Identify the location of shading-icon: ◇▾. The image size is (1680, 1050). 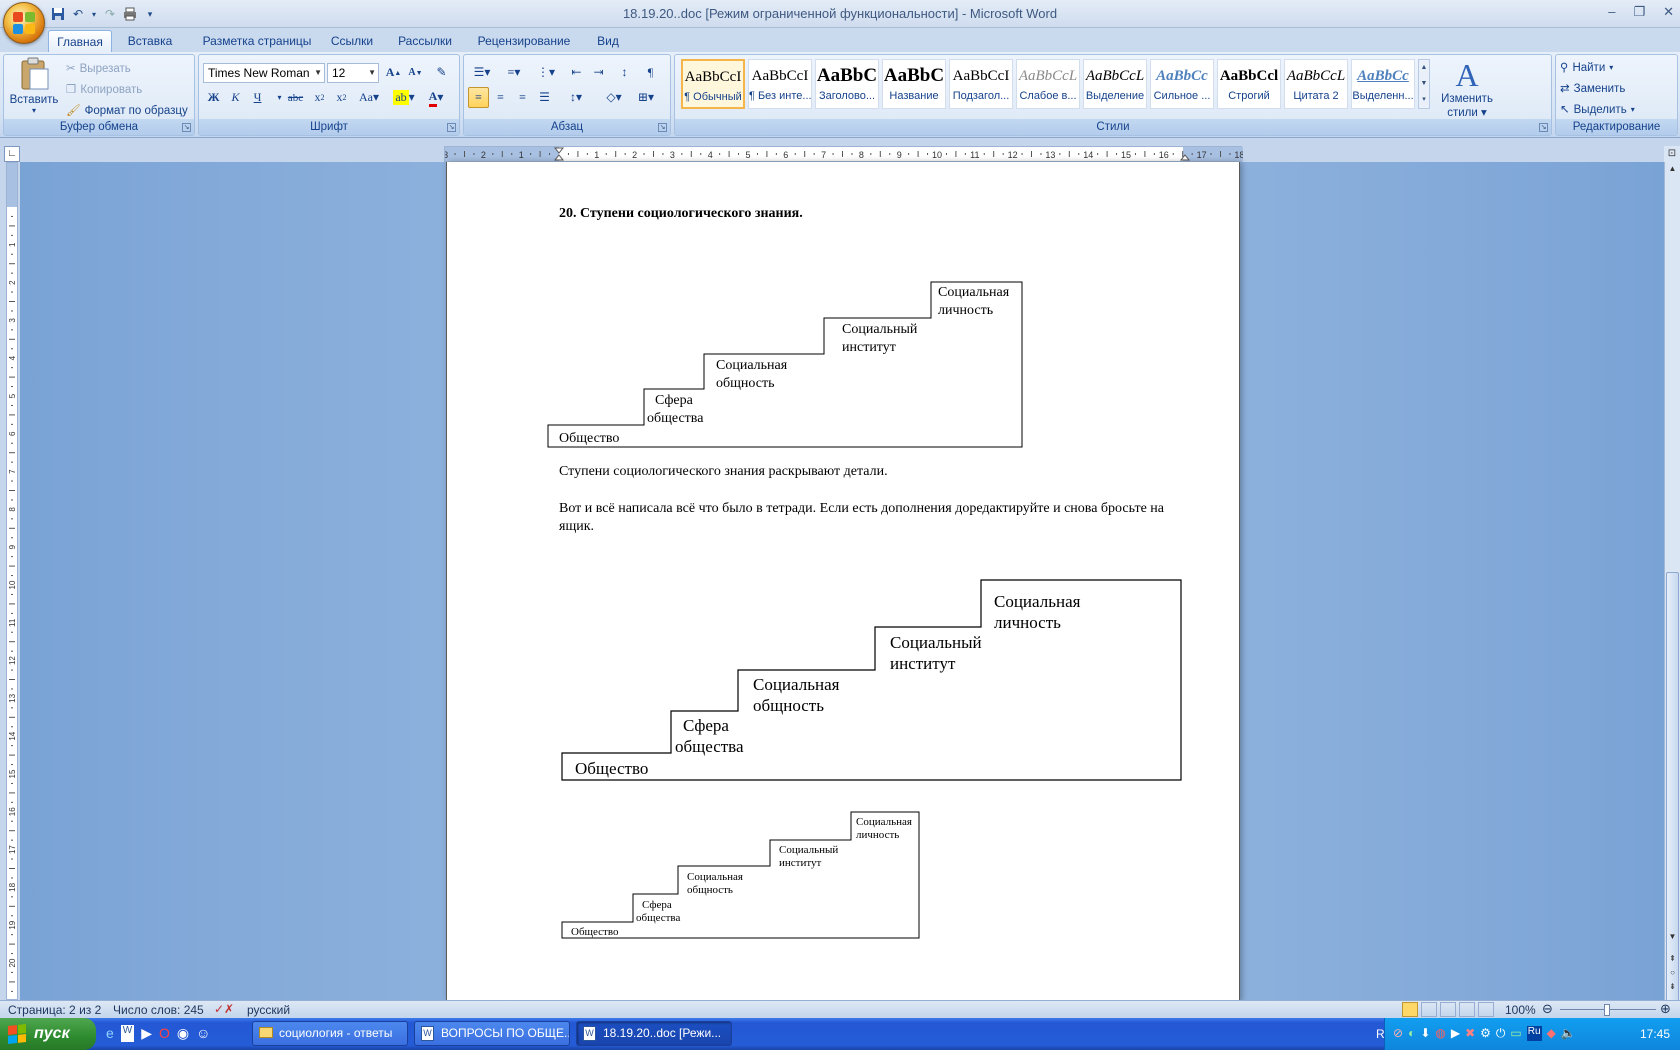
(614, 97).